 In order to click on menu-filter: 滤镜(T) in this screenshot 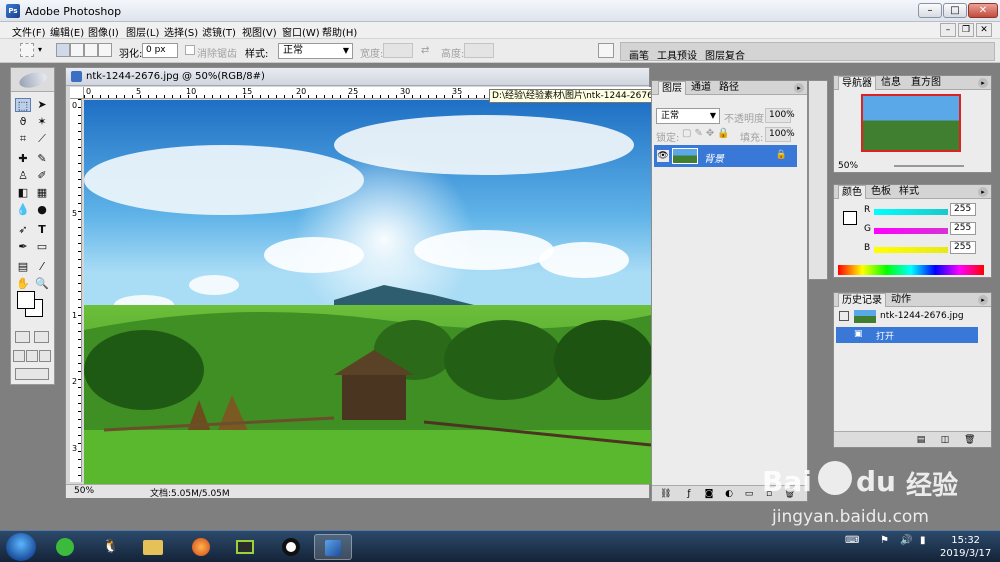, I will do `click(219, 31)`.